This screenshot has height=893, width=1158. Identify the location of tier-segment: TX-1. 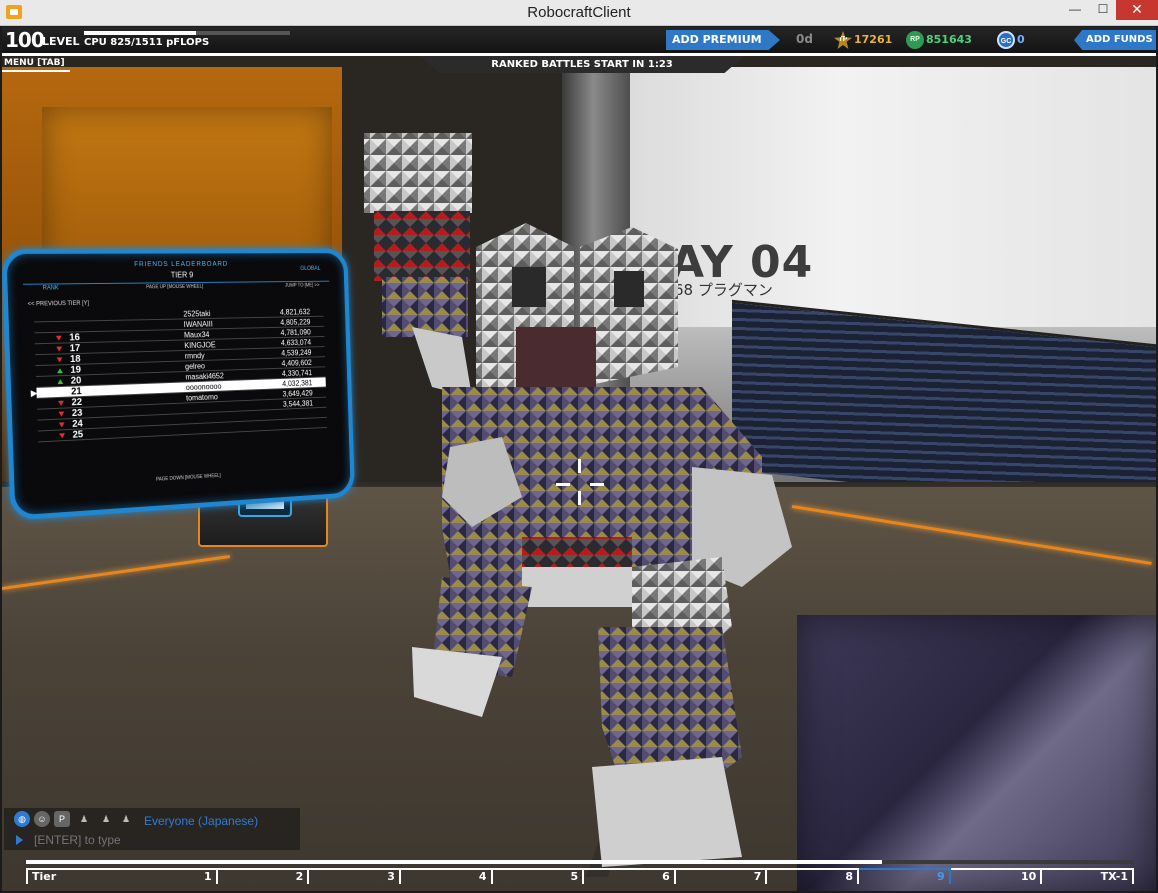
(1088, 876).